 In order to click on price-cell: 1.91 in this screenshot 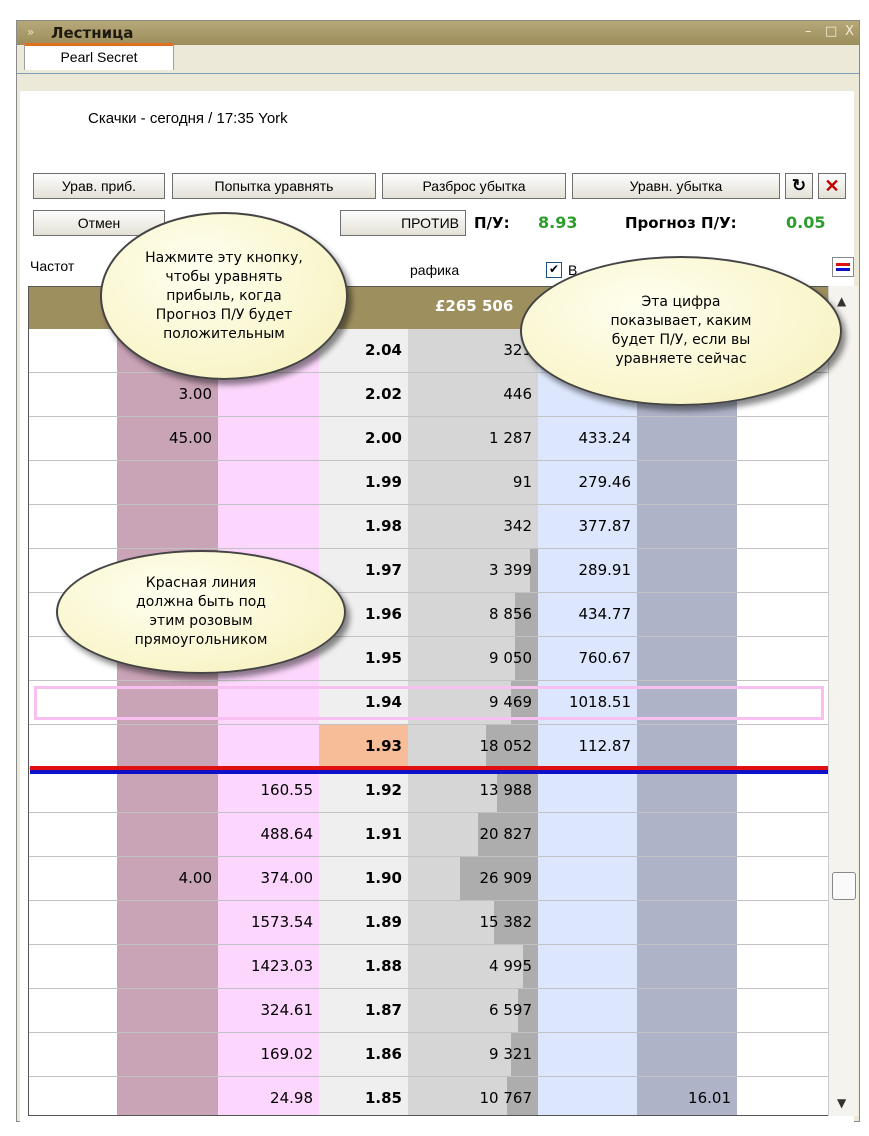, I will do `click(363, 834)`.